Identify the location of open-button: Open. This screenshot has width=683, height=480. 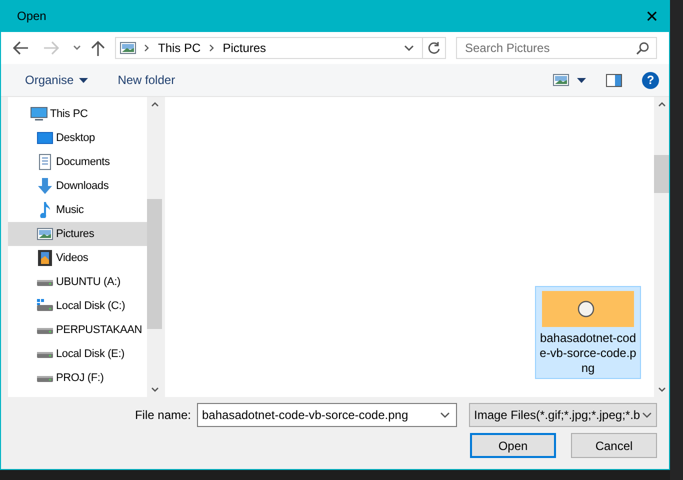
(513, 445).